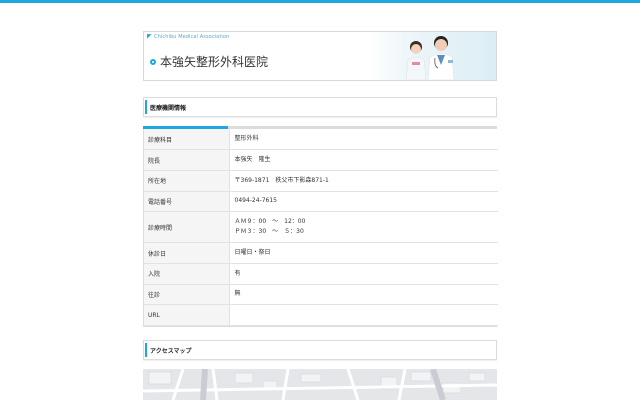 Image resolution: width=640 pixels, height=400 pixels. Describe the element at coordinates (320, 56) in the screenshot. I see `clinic-header-banner: ◤ Chichibu Medical Association 本強矢整形外科医院` at that location.